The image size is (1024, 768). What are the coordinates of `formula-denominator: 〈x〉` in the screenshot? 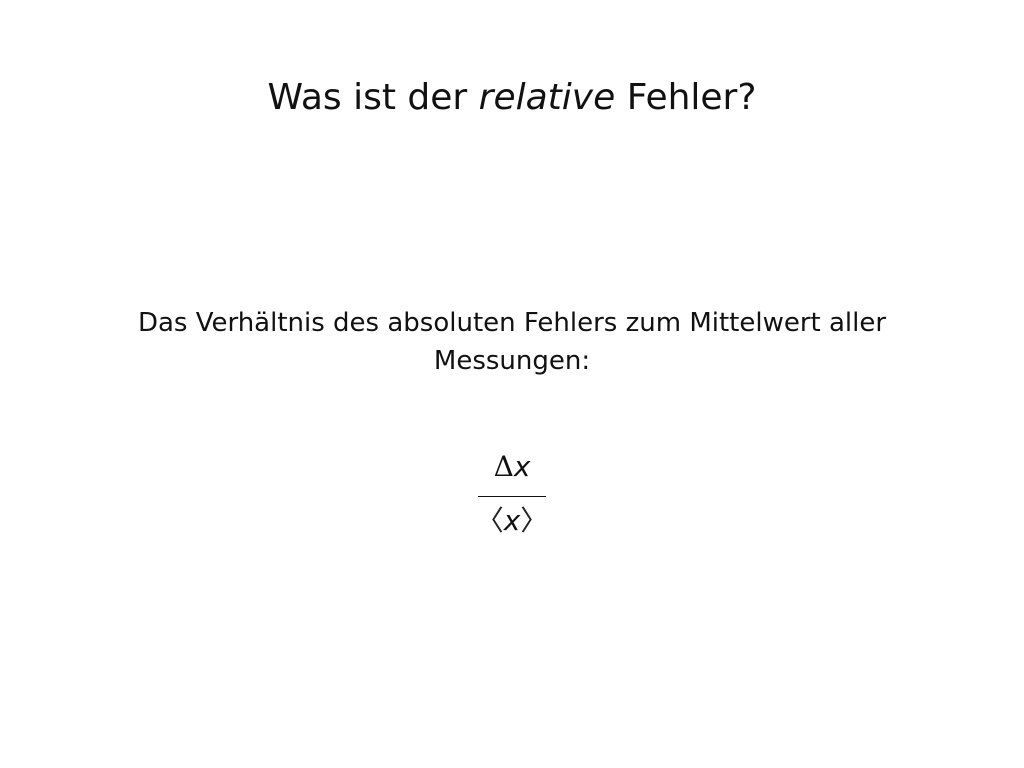 It's located at (512, 521).